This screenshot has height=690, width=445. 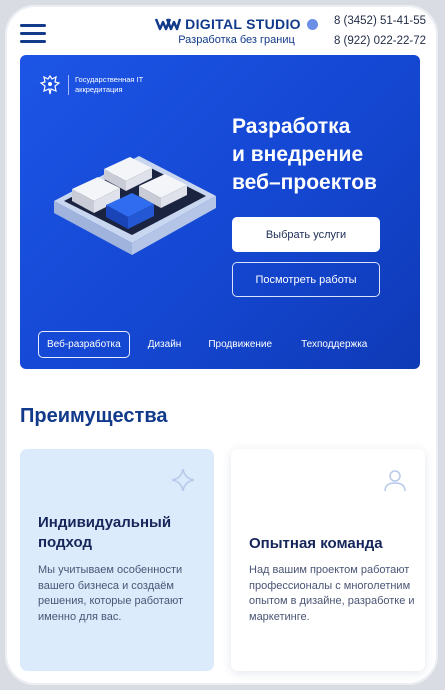 I want to click on contact-phones: 8 (3452) 51-41-55 8 (922) 022-22-72, so click(x=380, y=35).